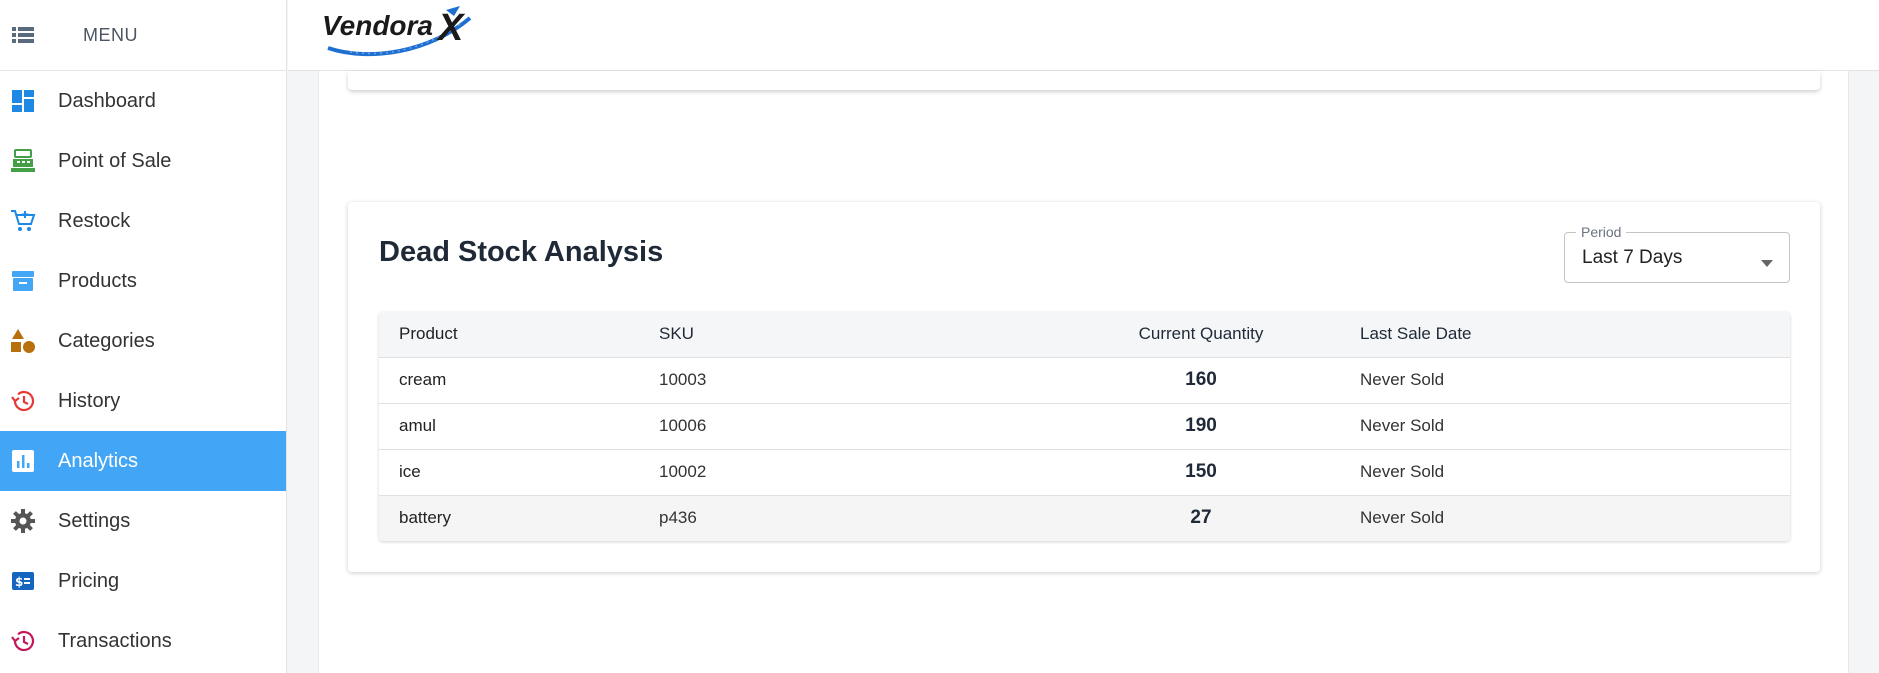 The height and width of the screenshot is (673, 1879). I want to click on sidebar-item-history: History, so click(143, 401).